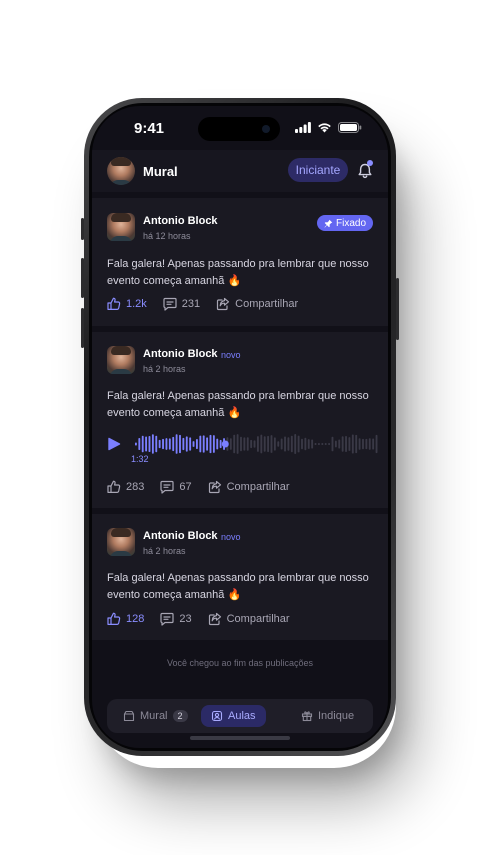 This screenshot has height=855, width=480. I want to click on power-button, so click(397, 309).